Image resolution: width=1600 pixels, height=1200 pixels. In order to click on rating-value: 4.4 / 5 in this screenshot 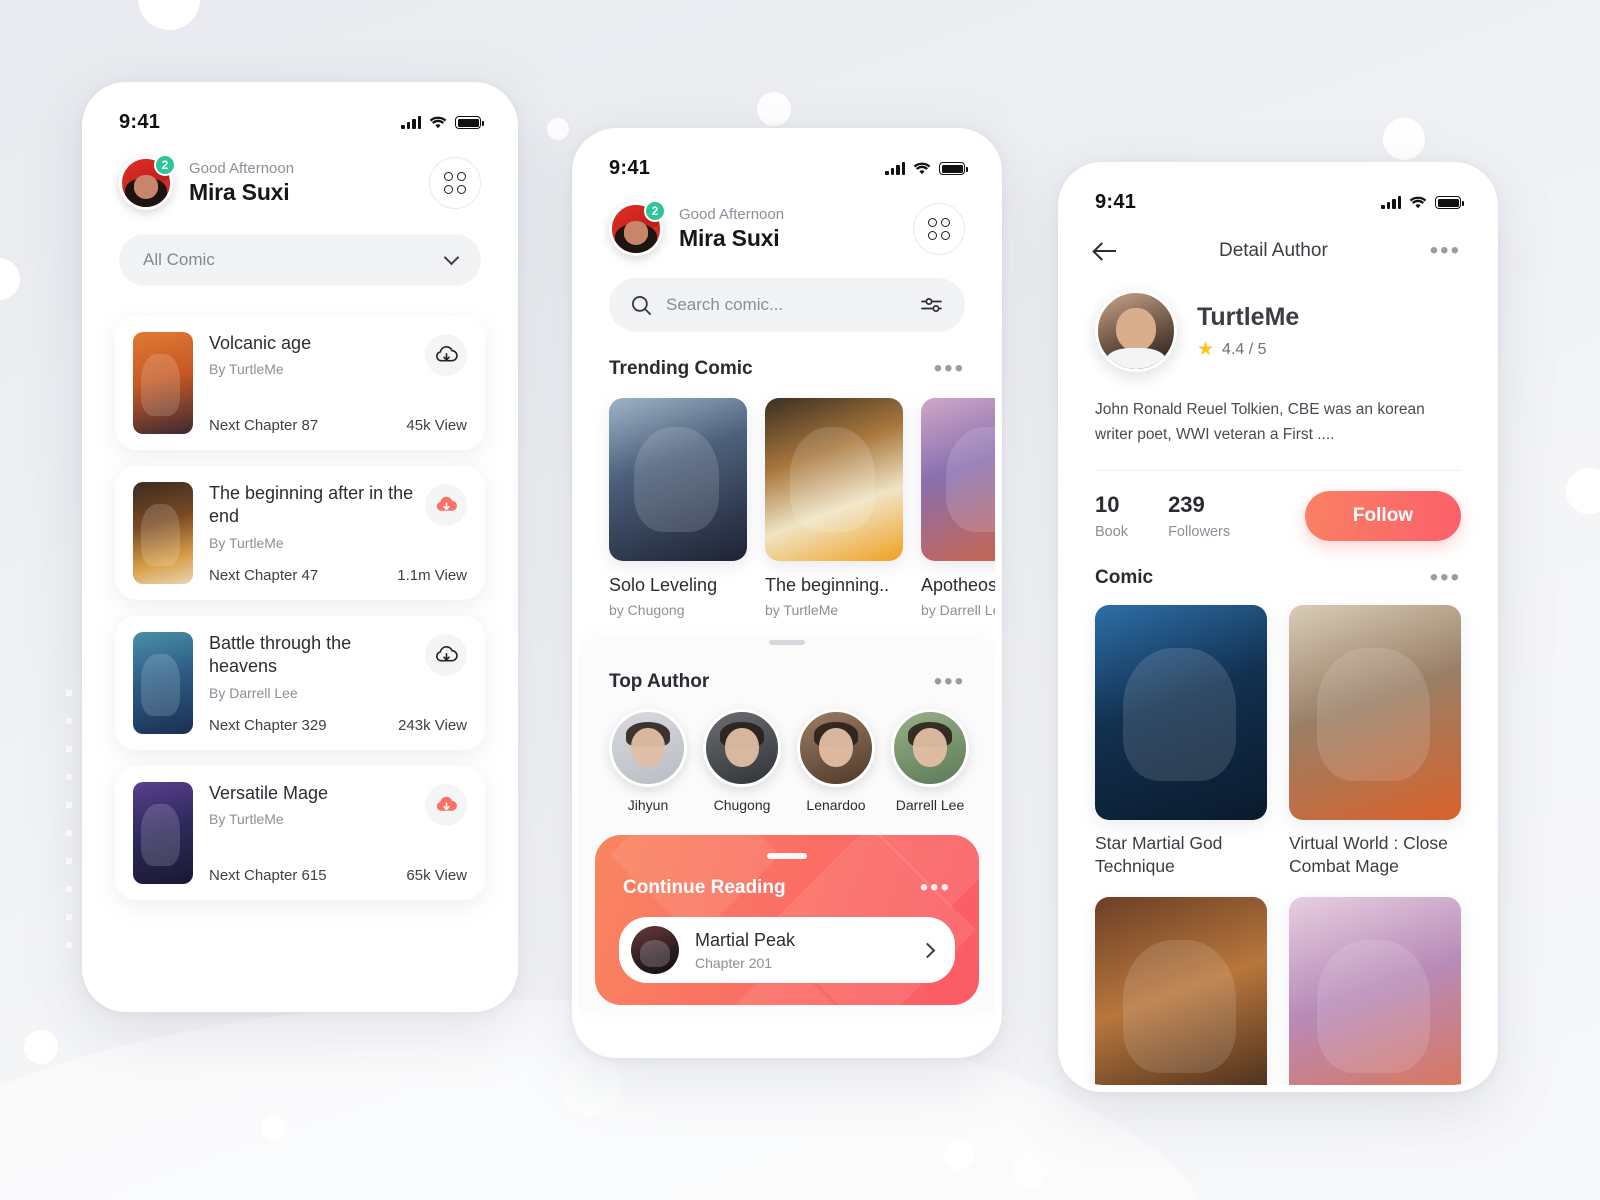, I will do `click(1244, 349)`.